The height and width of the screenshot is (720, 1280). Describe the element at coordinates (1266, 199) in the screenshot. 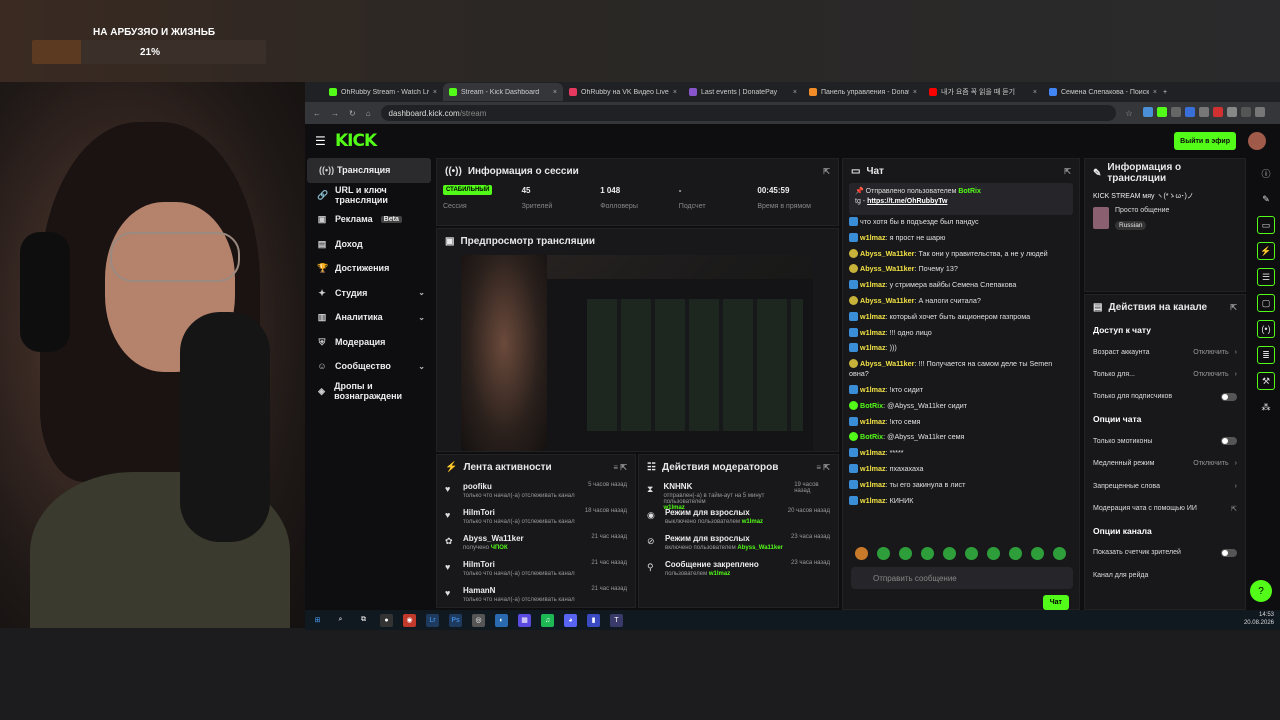

I see `edit-icon: ✎` at that location.